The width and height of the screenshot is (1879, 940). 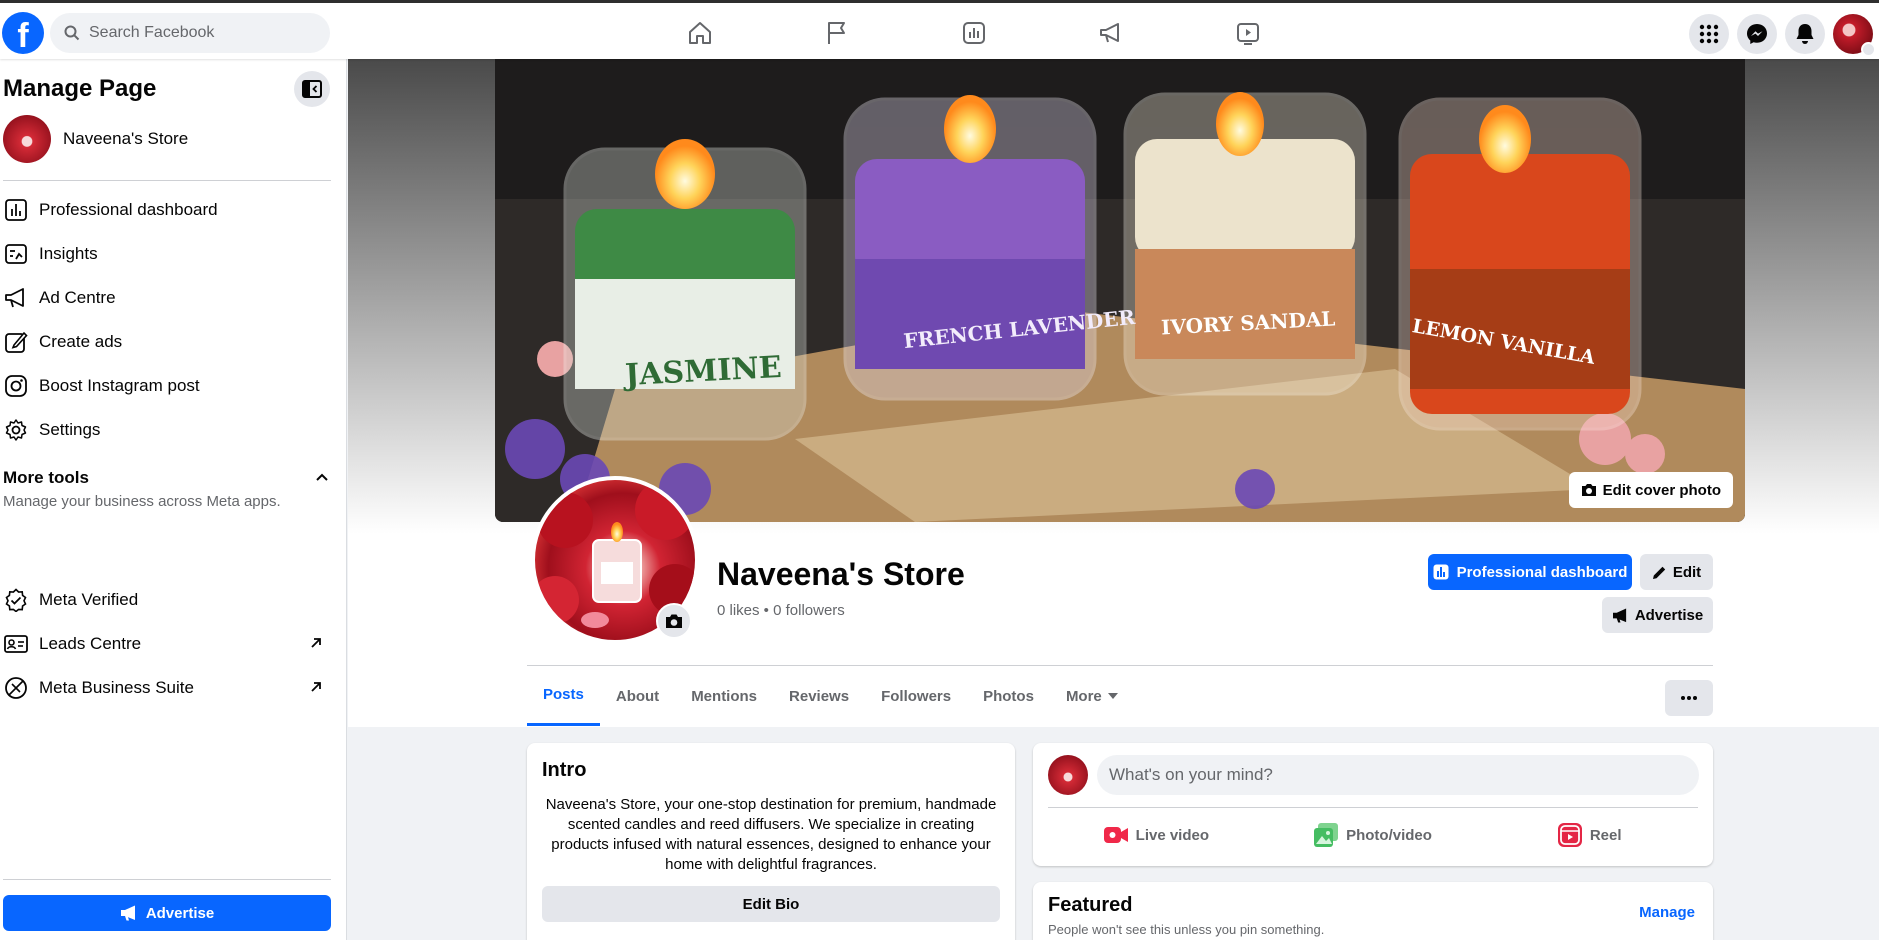 I want to click on tab-photos: Photos, so click(x=1008, y=696).